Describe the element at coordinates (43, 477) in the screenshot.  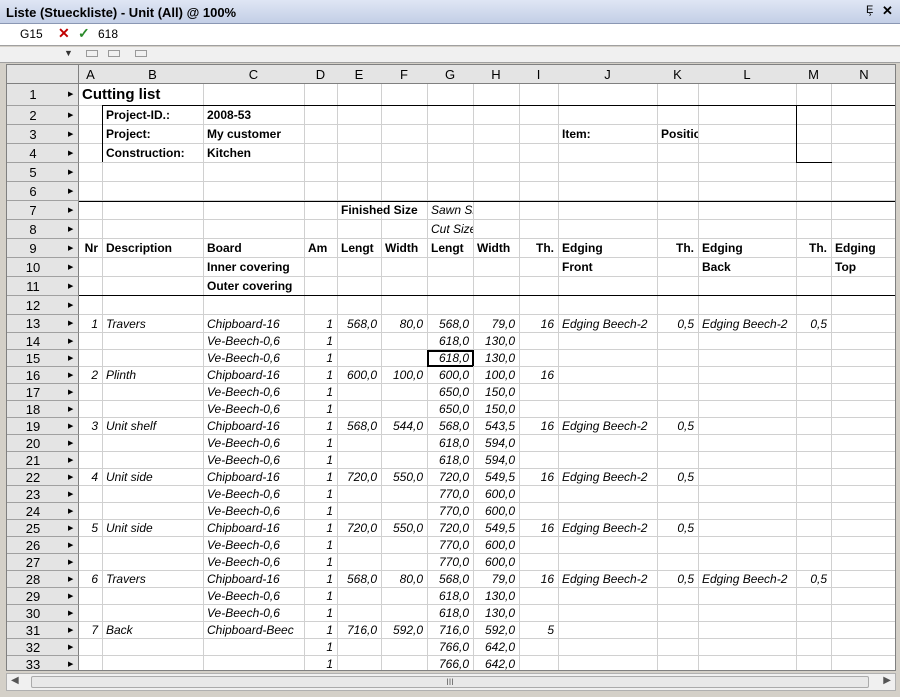
I see `row-header: 22 ▶` at that location.